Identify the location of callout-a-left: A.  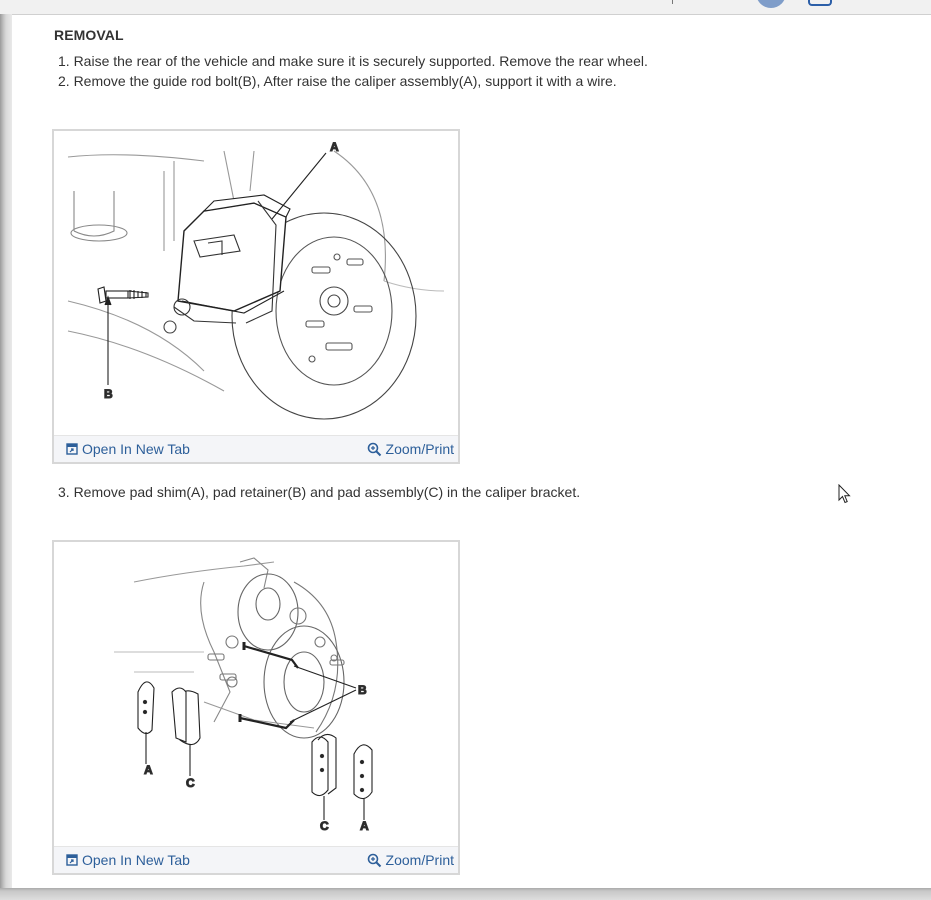
(148, 770).